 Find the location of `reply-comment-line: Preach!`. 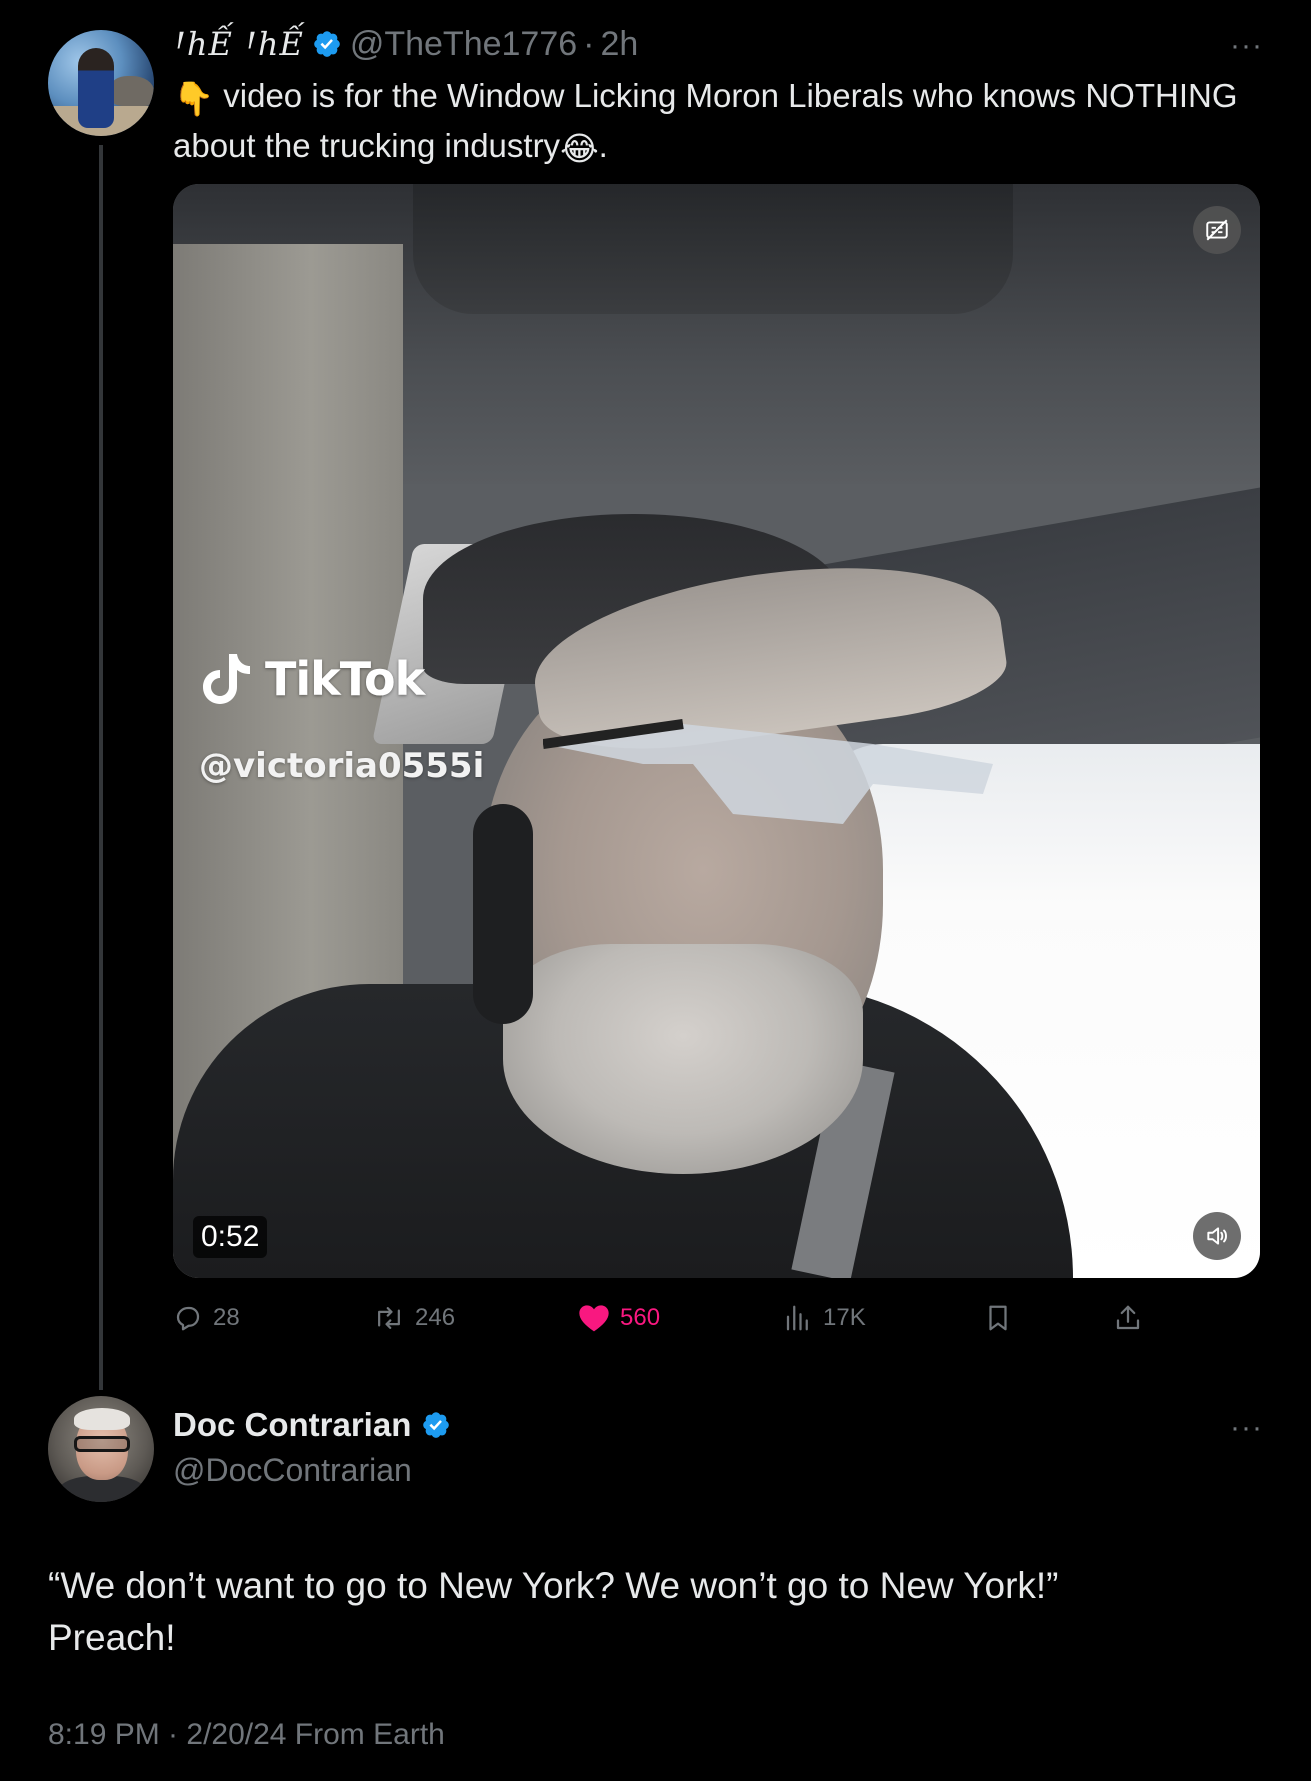

reply-comment-line: Preach! is located at coordinates (112, 1637).